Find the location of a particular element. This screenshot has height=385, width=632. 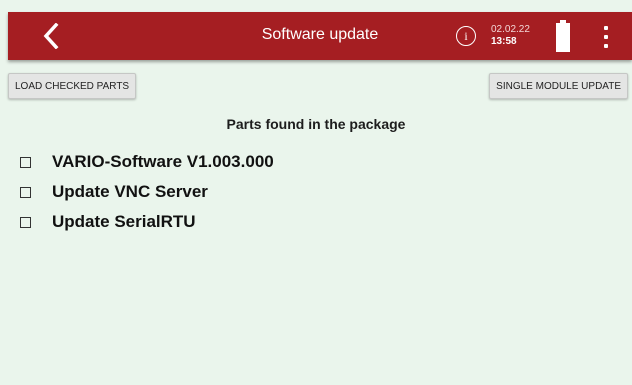

part-label: Update SerialRTU is located at coordinates (124, 221).